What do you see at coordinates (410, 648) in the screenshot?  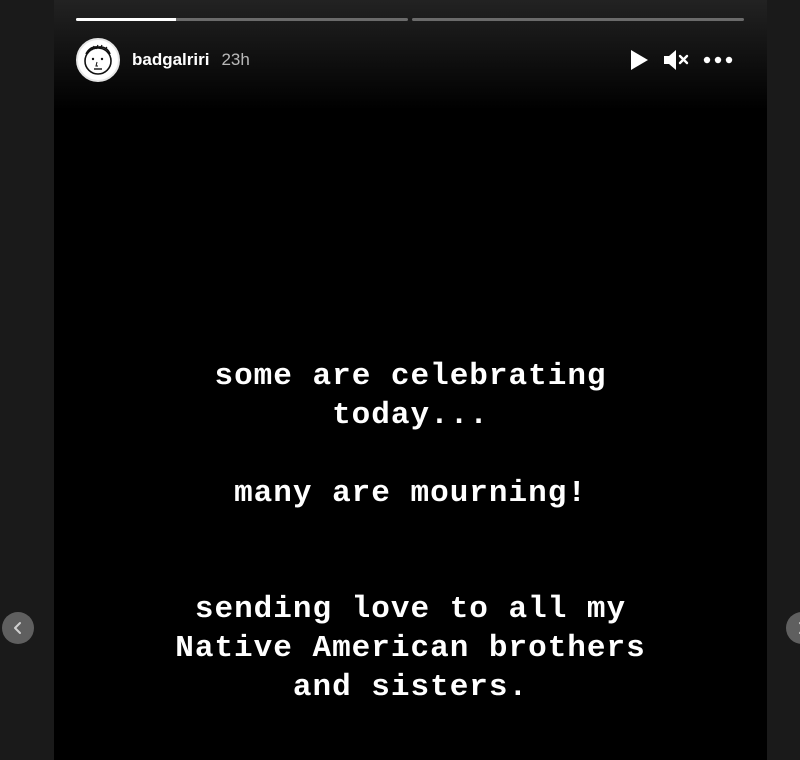 I see `story-text-line: Native American brothers` at bounding box center [410, 648].